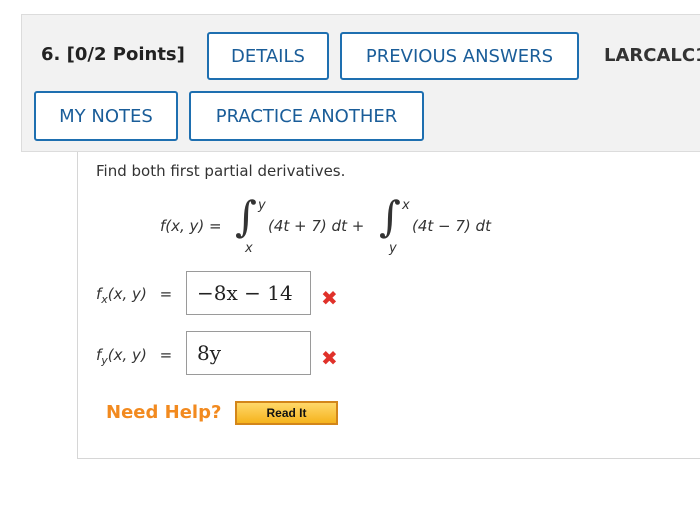  I want to click on question-points: [0/2 Points], so click(125, 54).